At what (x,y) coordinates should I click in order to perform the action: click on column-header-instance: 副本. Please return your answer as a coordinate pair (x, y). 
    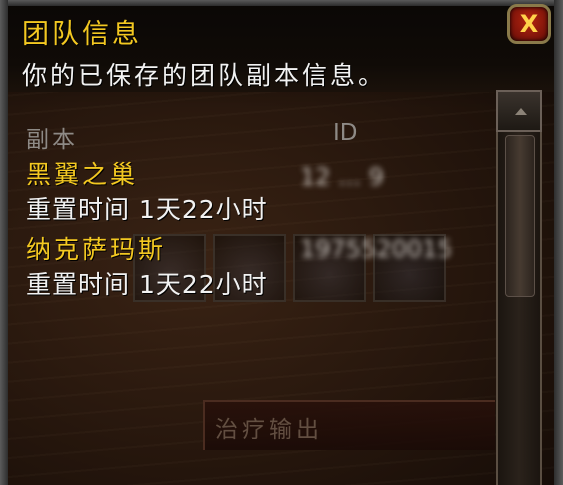
    Looking at the image, I should click on (52, 140).